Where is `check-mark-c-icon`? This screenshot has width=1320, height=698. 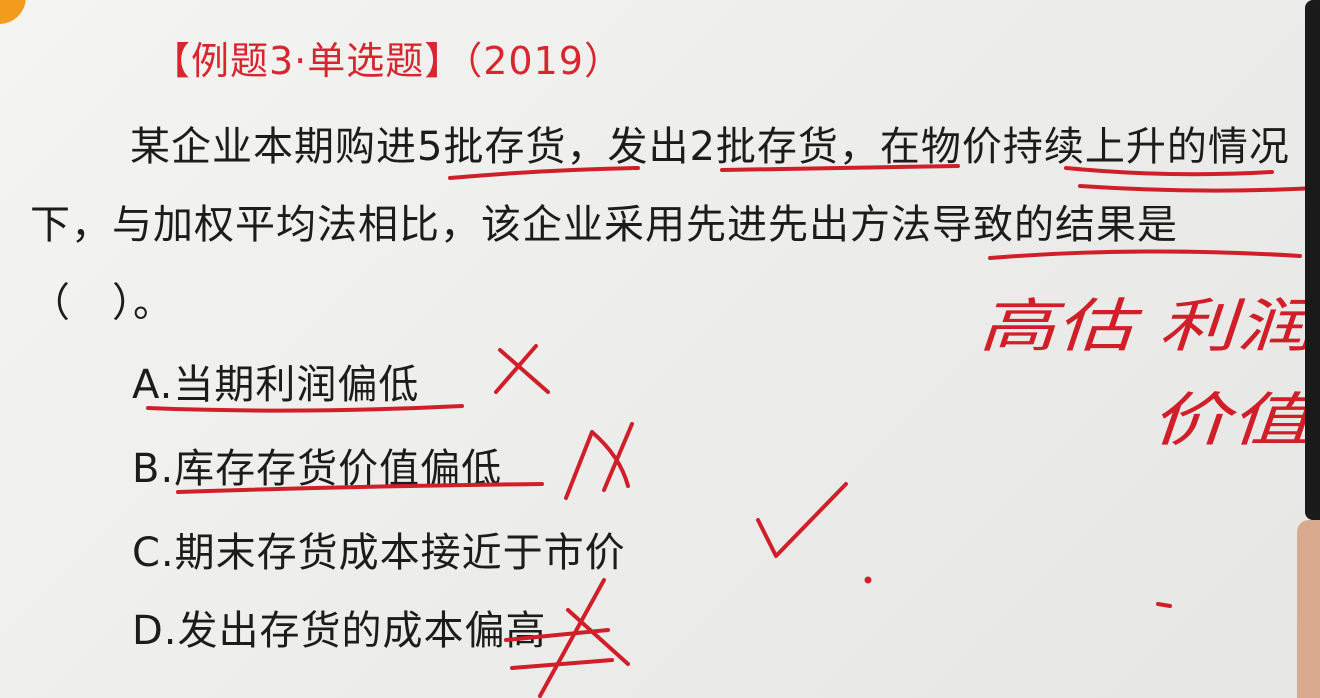 check-mark-c-icon is located at coordinates (802, 520).